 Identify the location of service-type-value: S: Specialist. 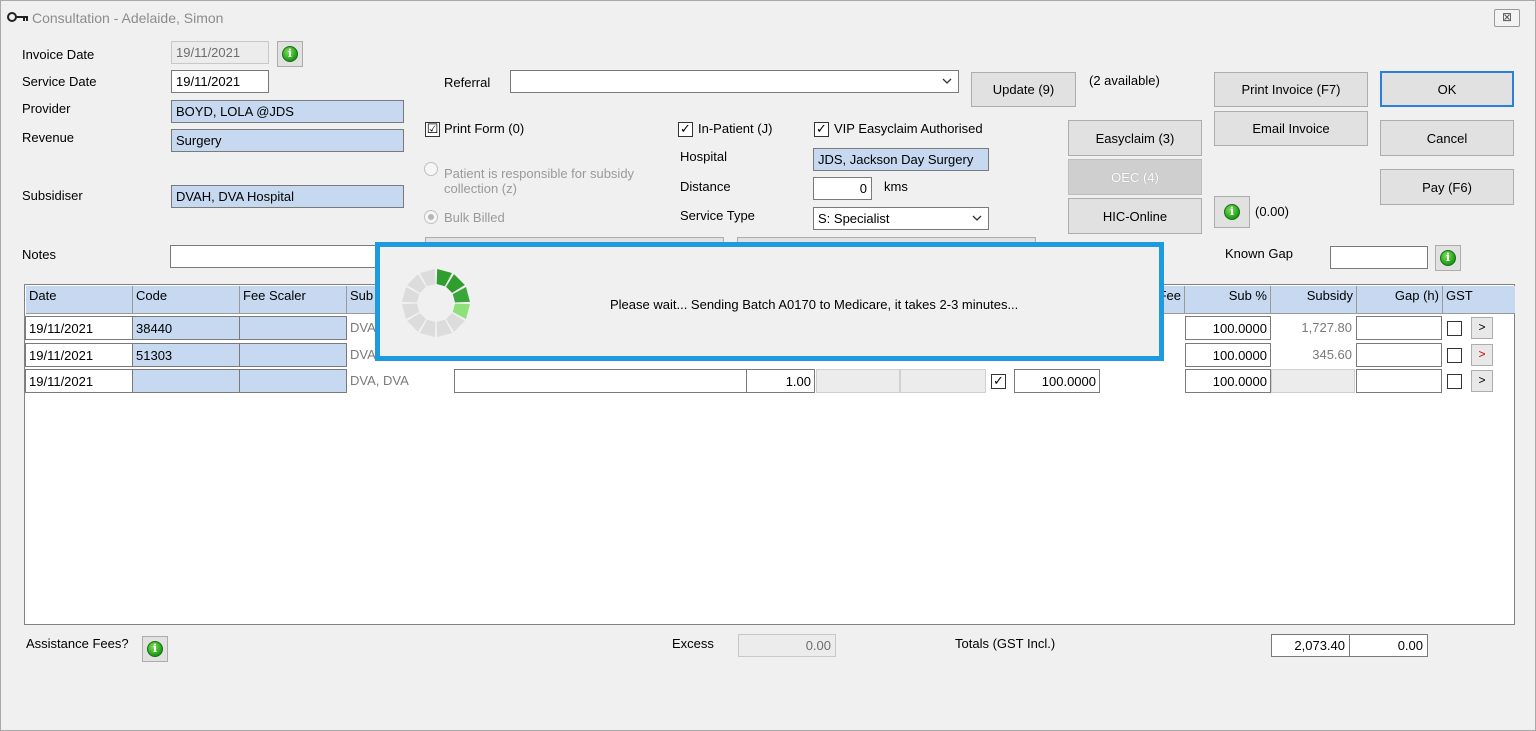
(854, 218).